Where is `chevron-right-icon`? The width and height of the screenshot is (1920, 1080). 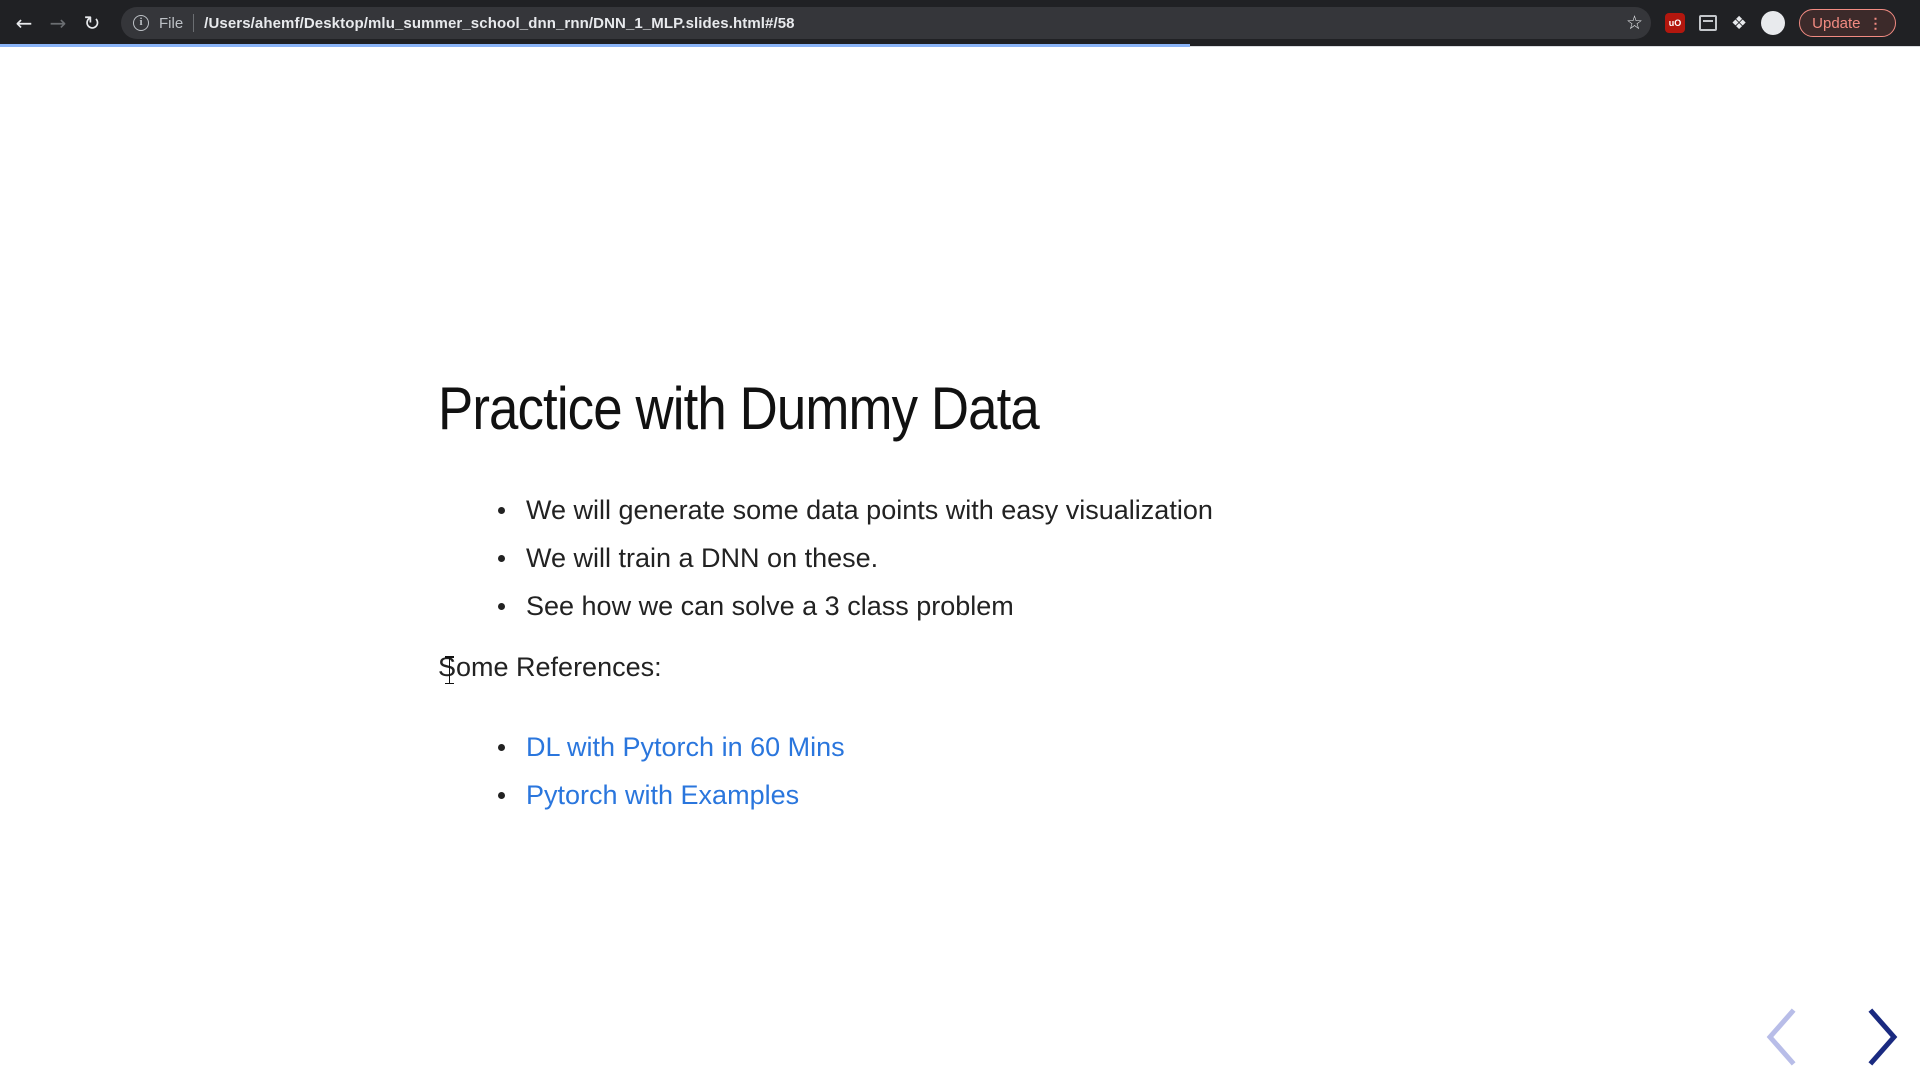
chevron-right-icon is located at coordinates (1883, 1037).